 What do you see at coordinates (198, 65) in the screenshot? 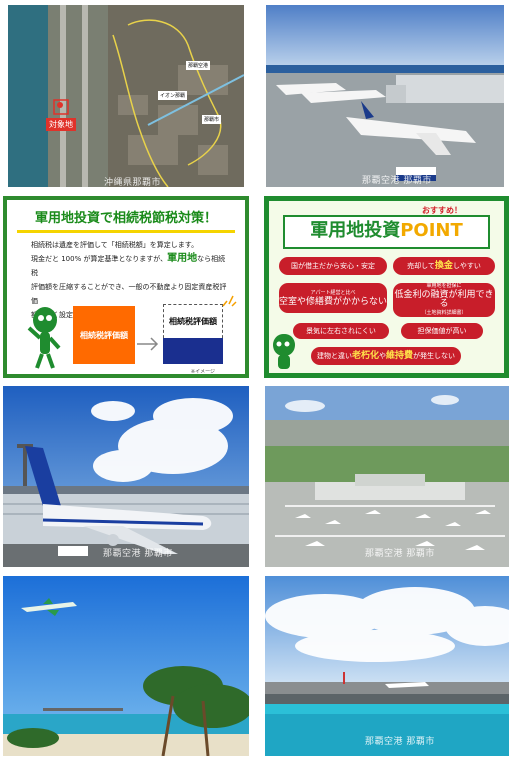
I see `map-label-a: 那覇空港` at bounding box center [198, 65].